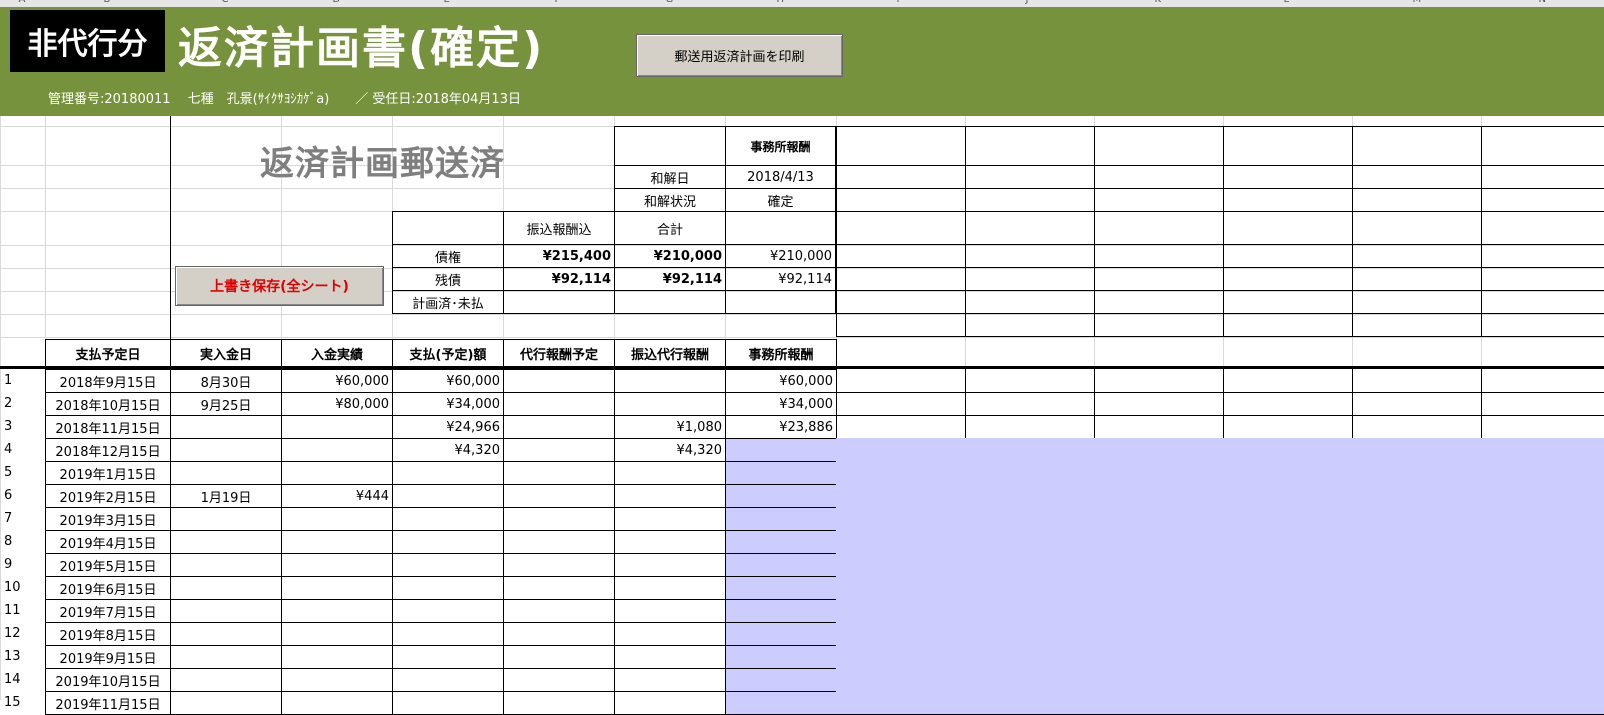 This screenshot has height=715, width=1604. I want to click on table-cell-date: 2019年10月15日, so click(108, 680).